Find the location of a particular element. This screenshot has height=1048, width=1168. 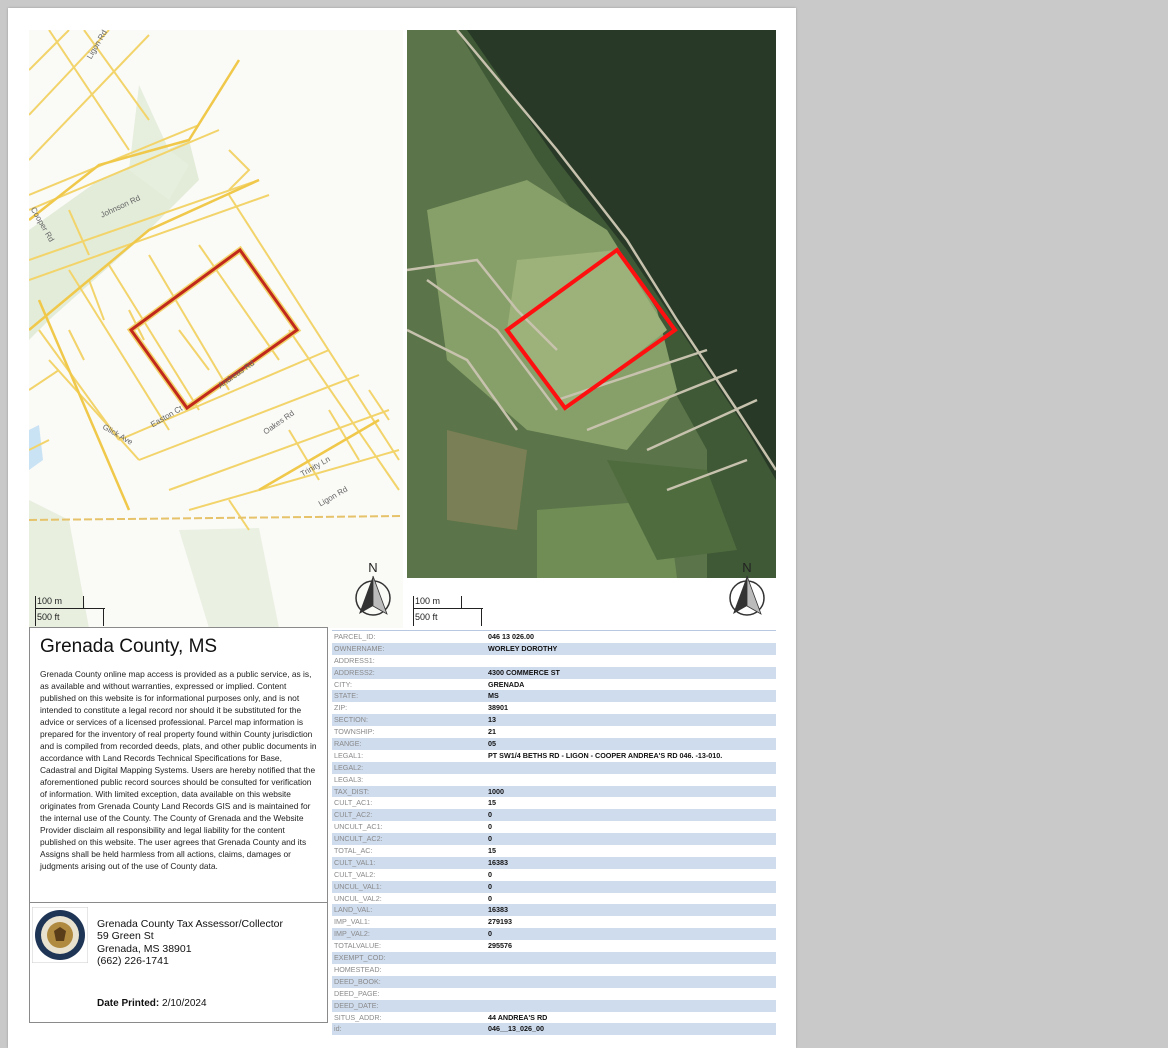

table-row: PARCEL_ID: 046 13 026.00 is located at coordinates (554, 637).